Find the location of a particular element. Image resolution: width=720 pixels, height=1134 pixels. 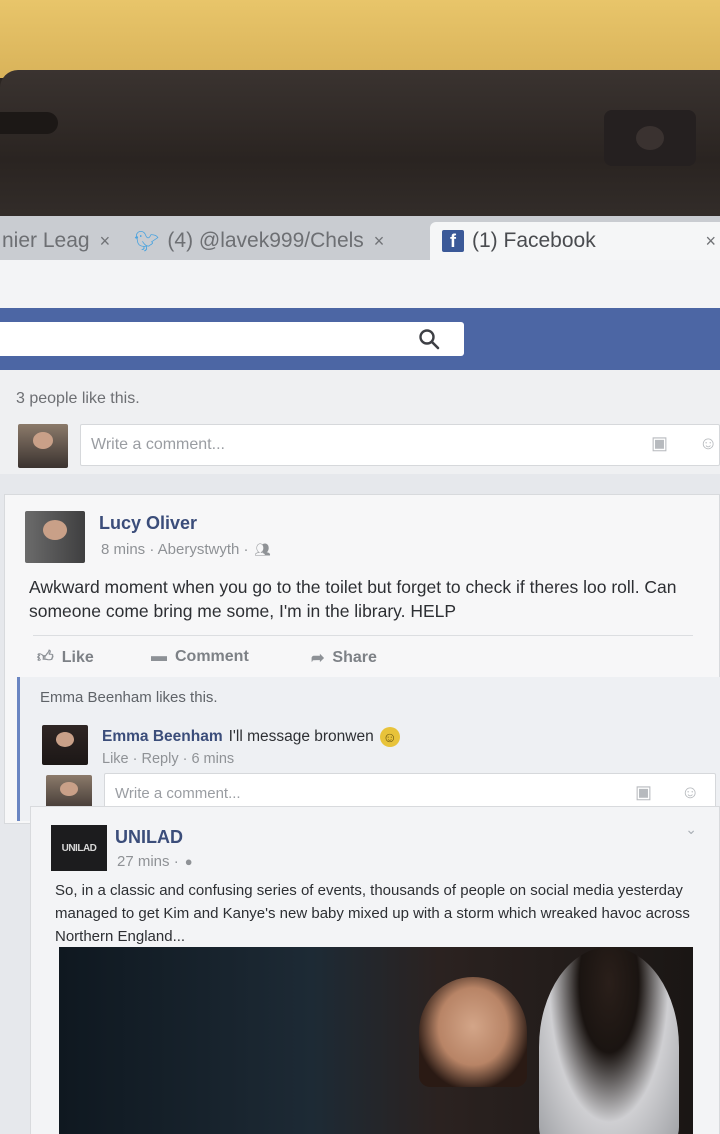

facebook-icon: f is located at coordinates (453, 241).